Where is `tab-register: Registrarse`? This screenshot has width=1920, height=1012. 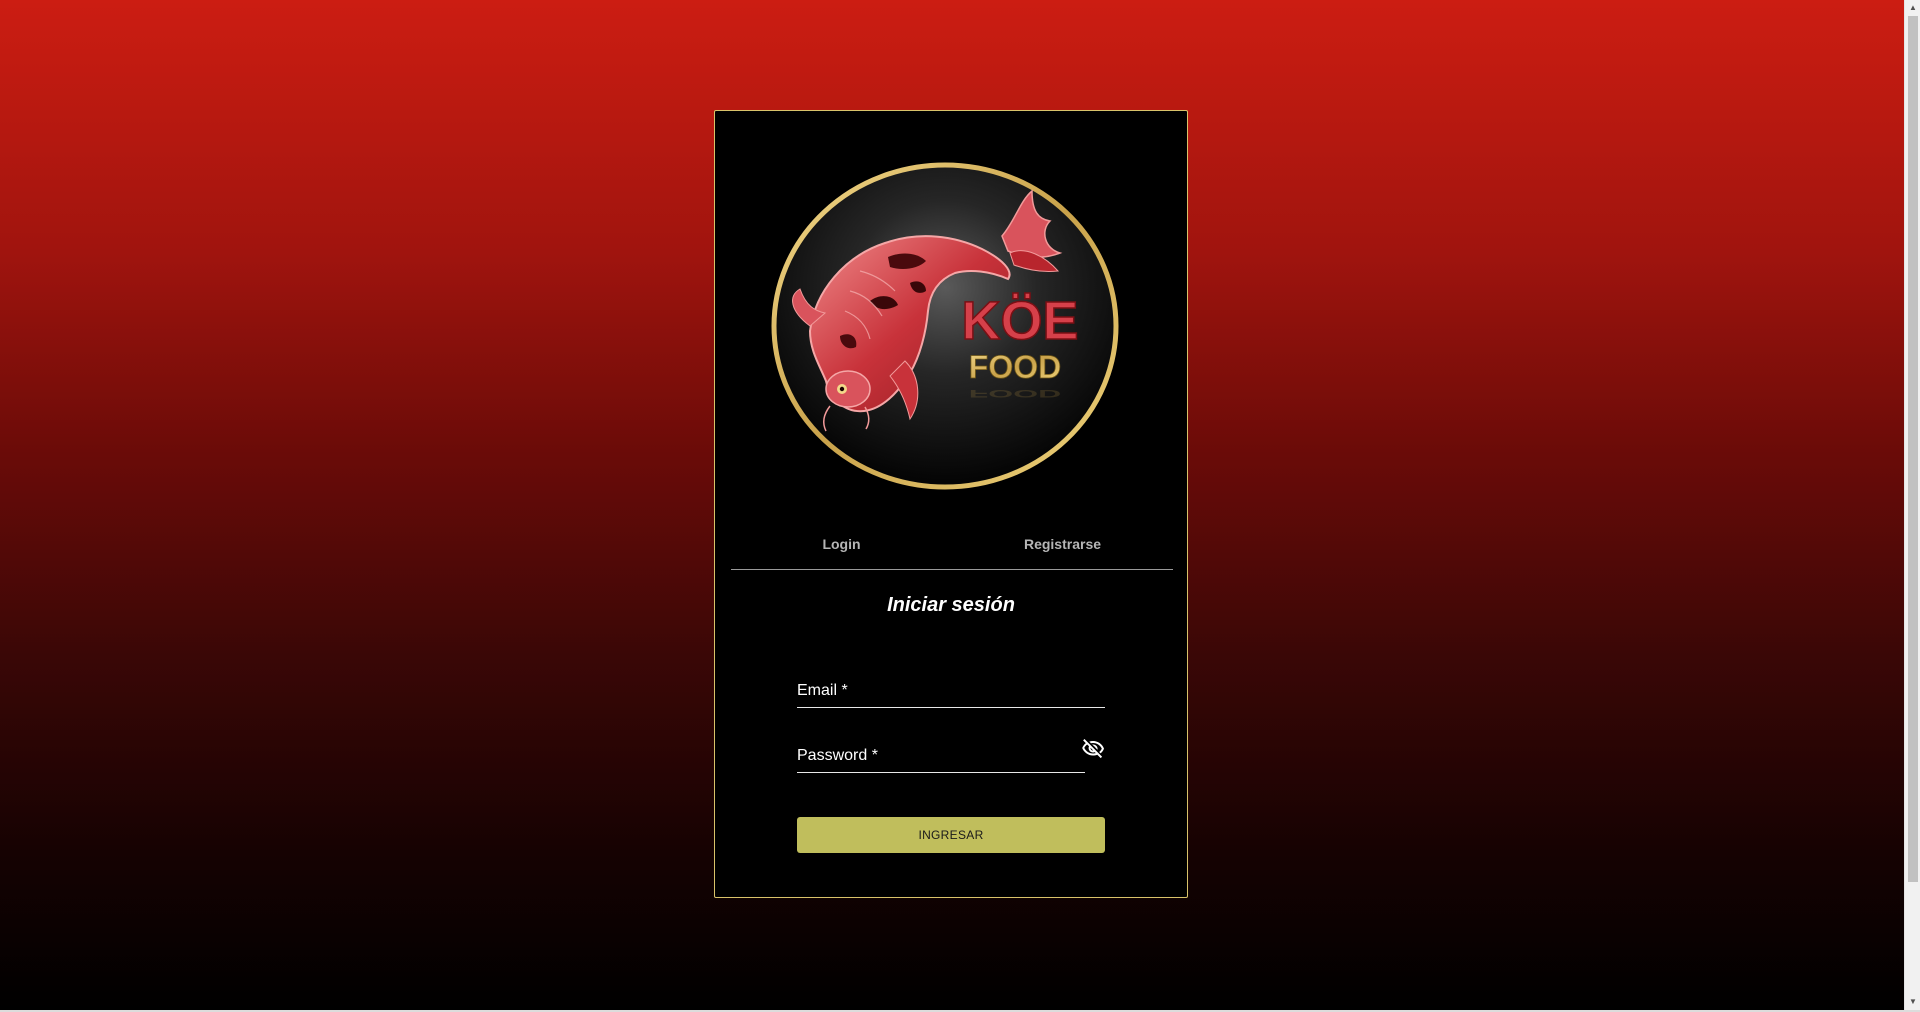 tab-register: Registrarse is located at coordinates (1062, 539).